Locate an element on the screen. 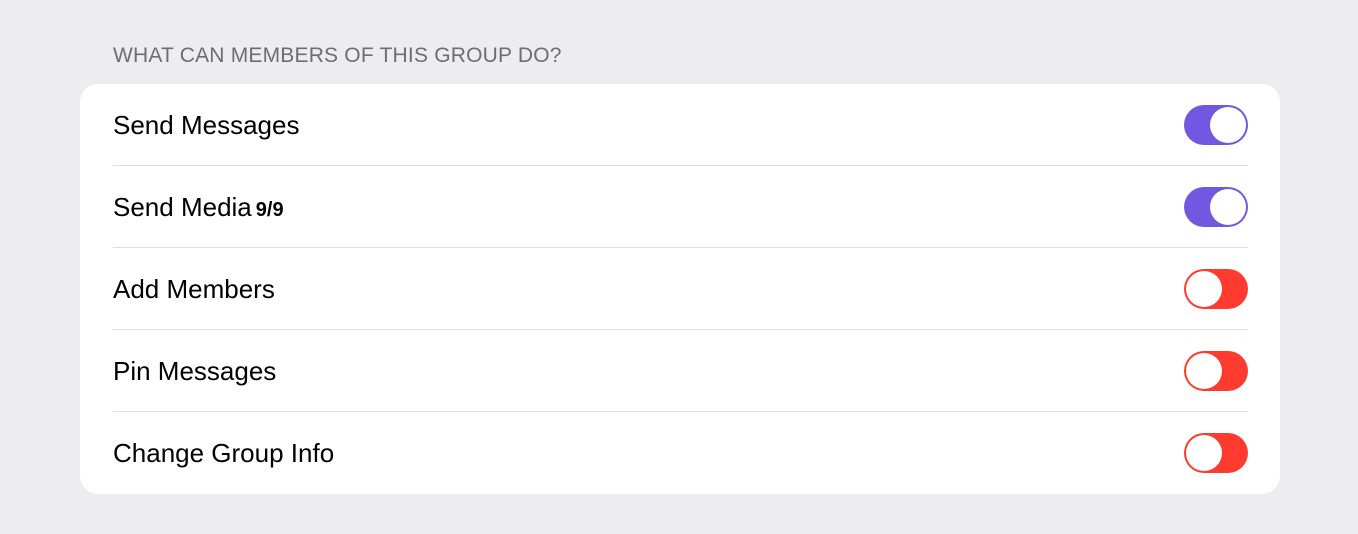 Image resolution: width=1358 pixels, height=534 pixels. media-count-badge: 9/9 is located at coordinates (269, 210).